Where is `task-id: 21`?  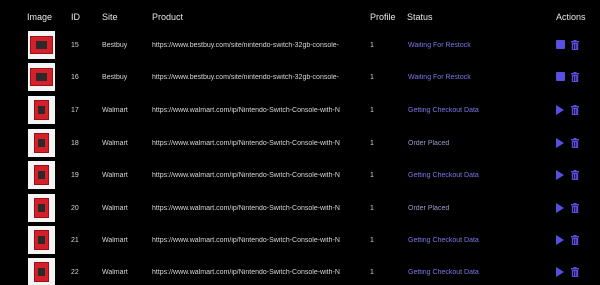 task-id: 21 is located at coordinates (75, 240).